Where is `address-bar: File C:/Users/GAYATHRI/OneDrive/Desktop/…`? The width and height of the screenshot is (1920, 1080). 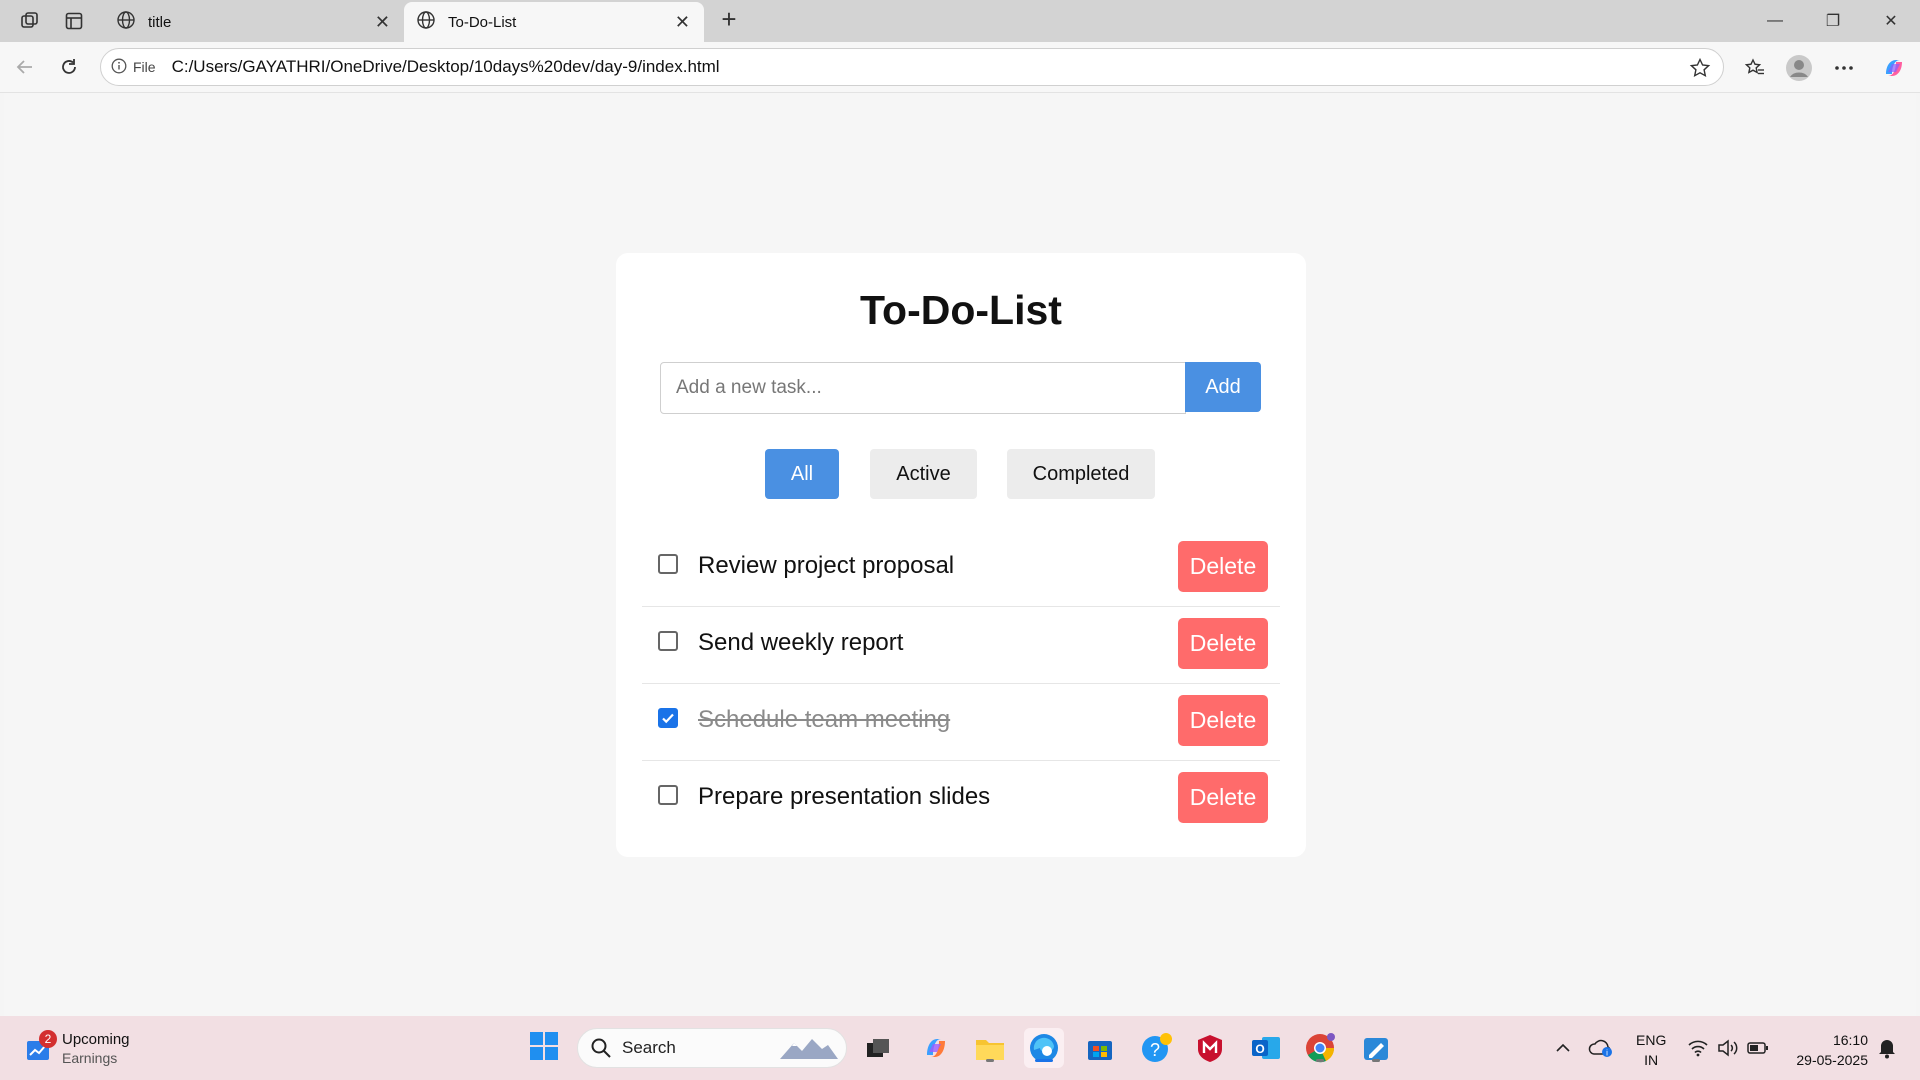 address-bar: File C:/Users/GAYATHRI/OneDrive/Desktop/… is located at coordinates (912, 67).